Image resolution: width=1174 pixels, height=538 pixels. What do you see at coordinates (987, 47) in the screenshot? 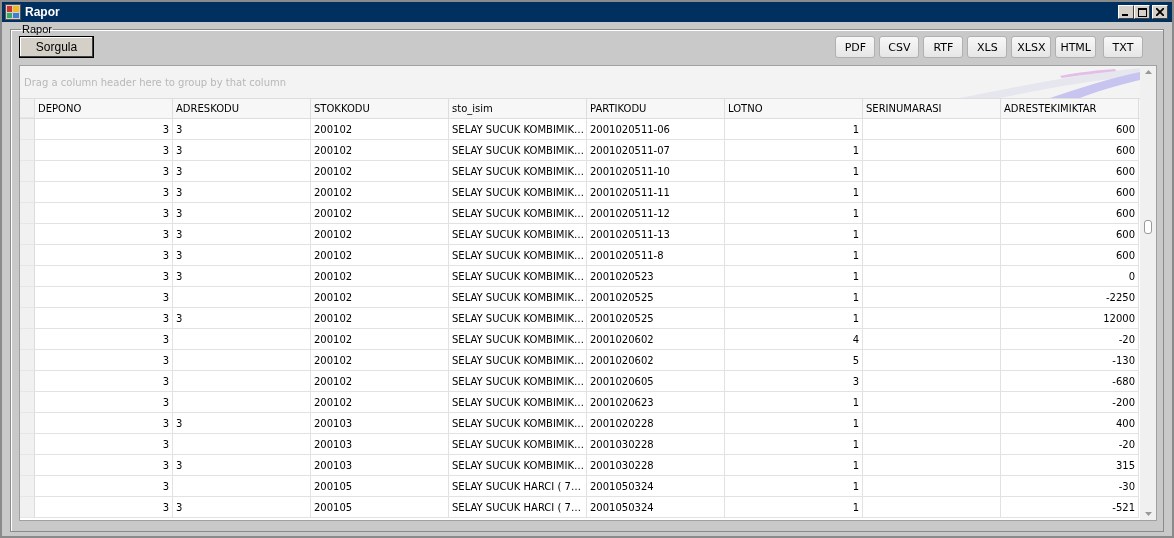
I see `export-button: XLS` at bounding box center [987, 47].